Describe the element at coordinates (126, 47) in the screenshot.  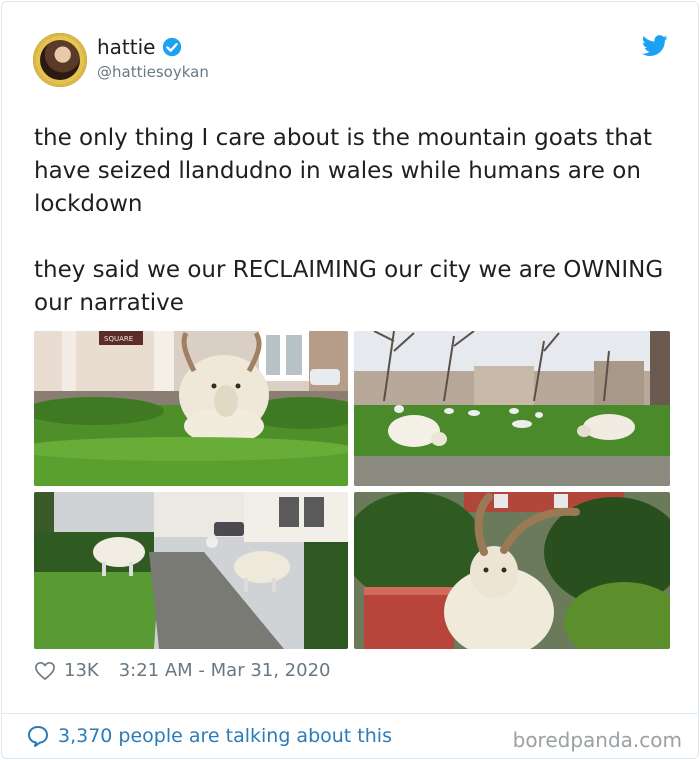
I see `display-name: hattie` at that location.